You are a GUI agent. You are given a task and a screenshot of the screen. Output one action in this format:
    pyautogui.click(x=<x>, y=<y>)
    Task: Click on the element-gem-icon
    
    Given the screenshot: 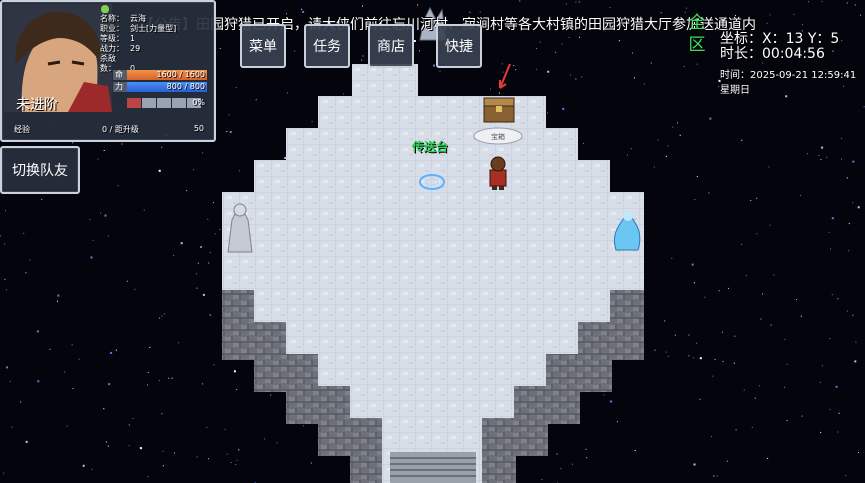 What is the action you would take?
    pyautogui.click(x=105, y=9)
    